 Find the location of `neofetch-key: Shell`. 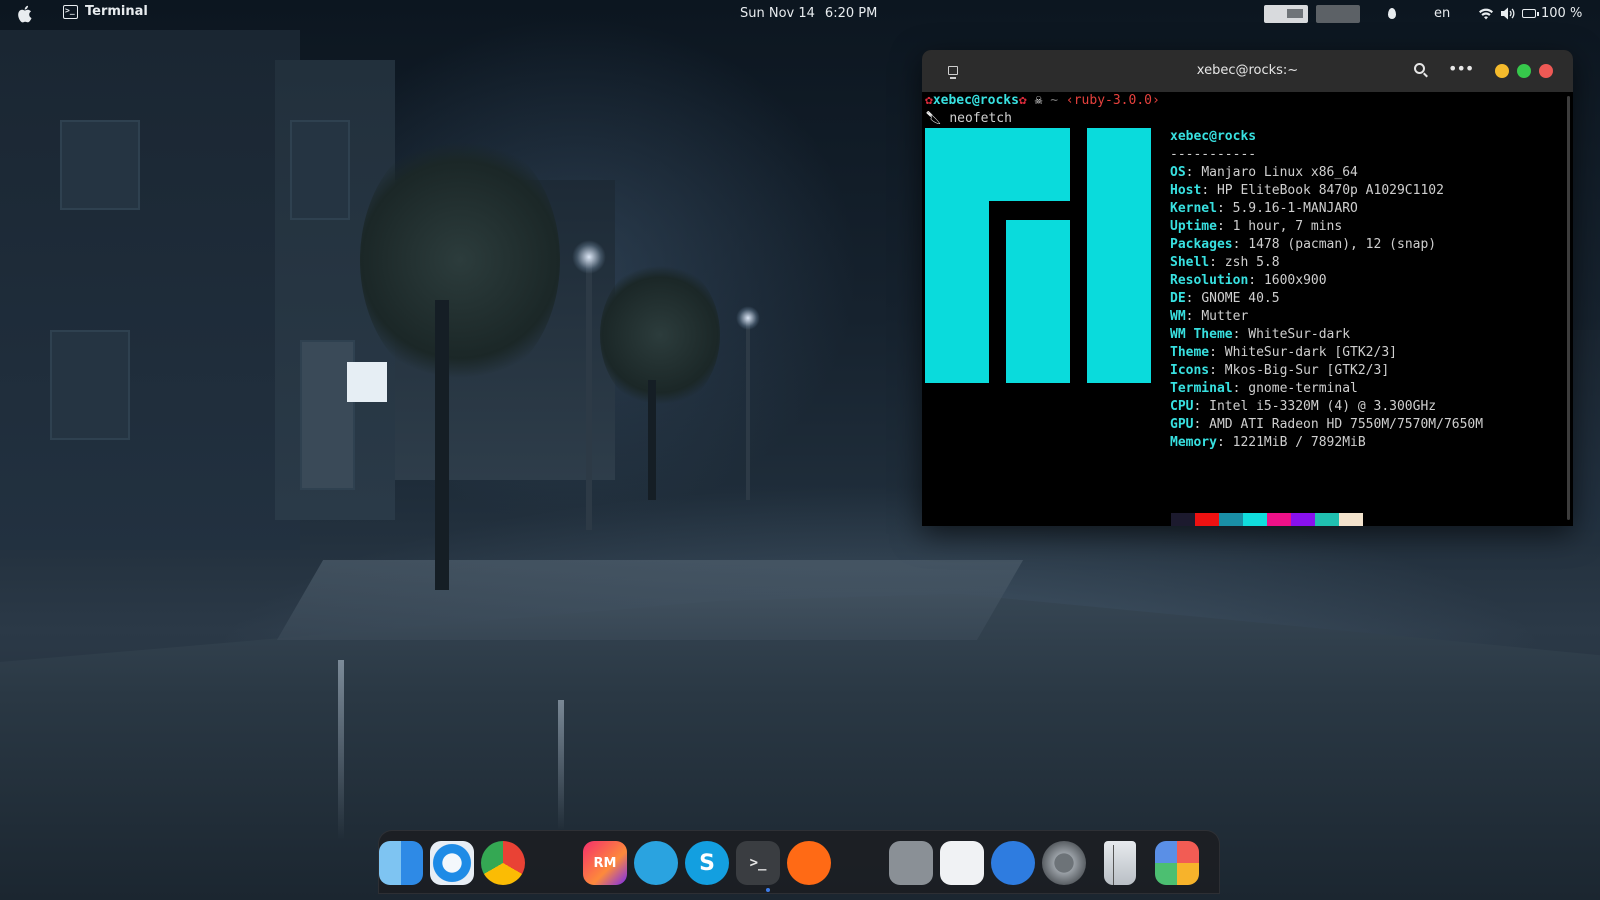

neofetch-key: Shell is located at coordinates (1190, 262).